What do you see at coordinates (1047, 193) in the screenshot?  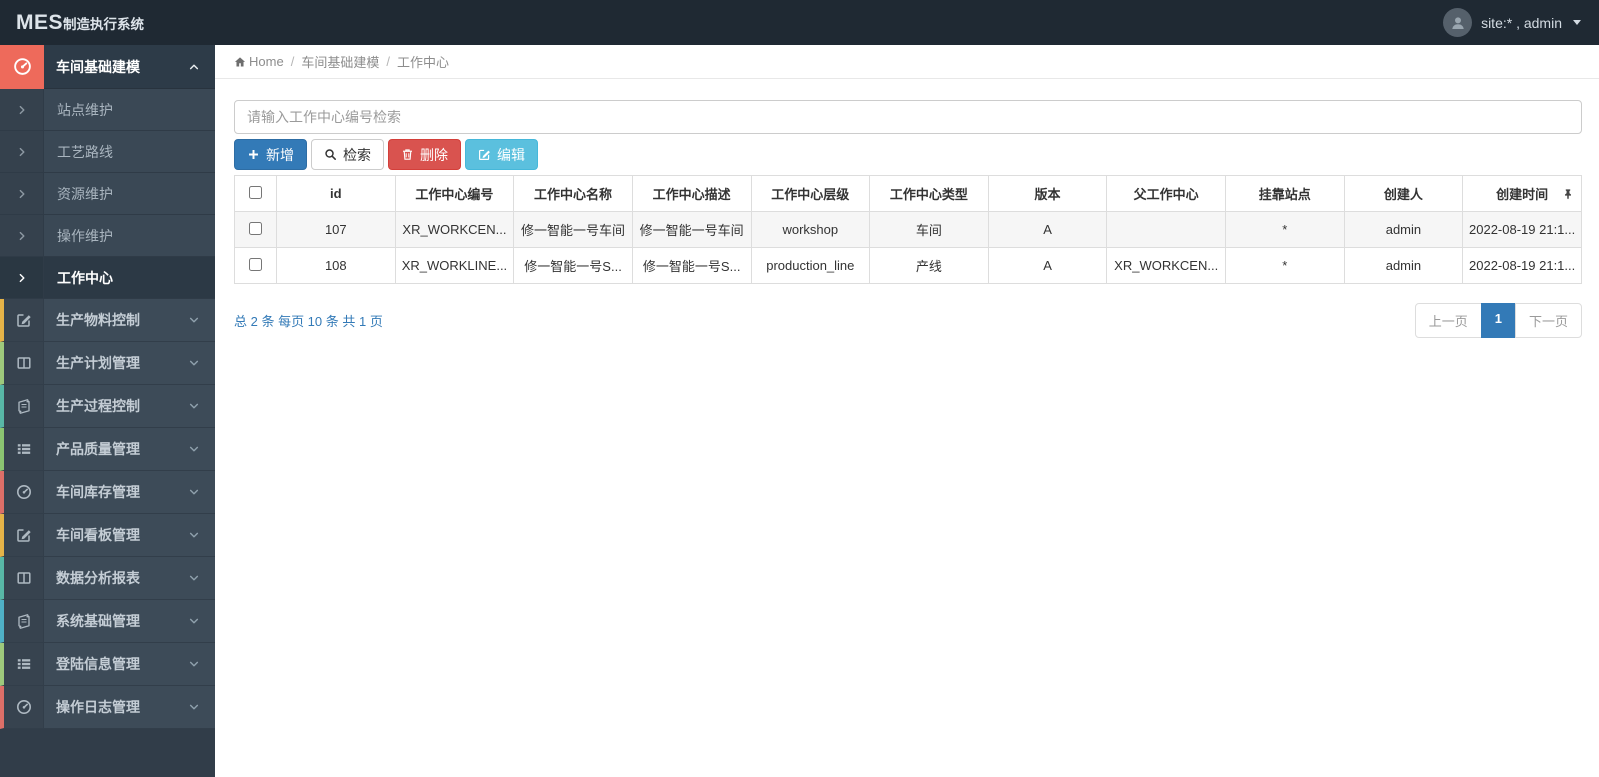 I see `column-header-version: 版本` at bounding box center [1047, 193].